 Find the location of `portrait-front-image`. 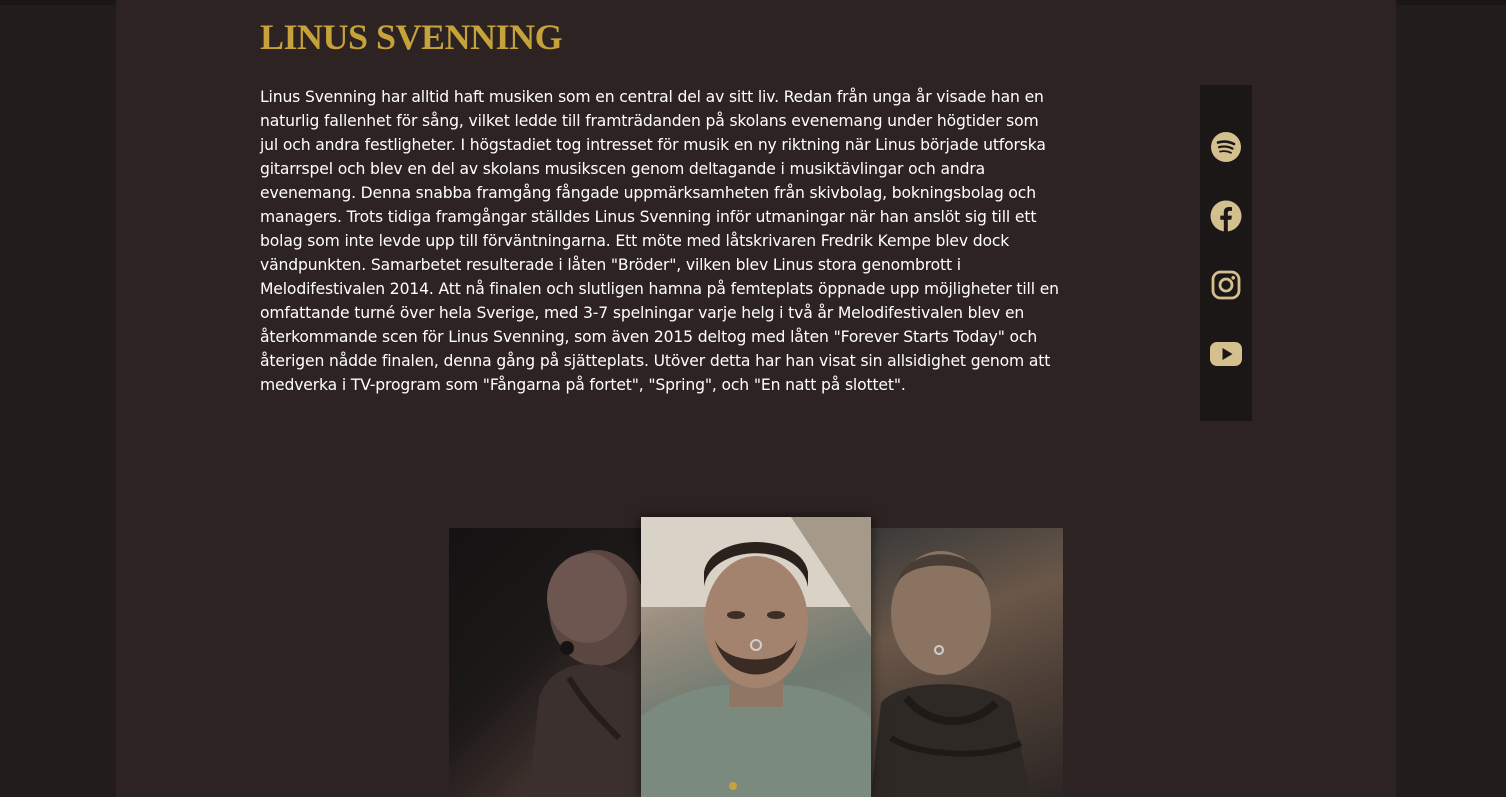

portrait-front-image is located at coordinates (756, 657).